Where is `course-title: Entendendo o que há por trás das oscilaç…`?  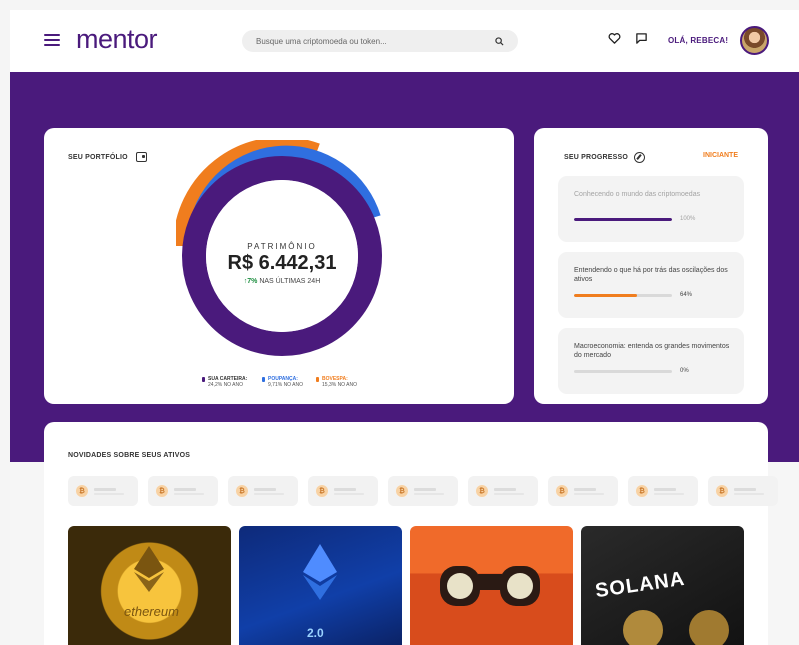
course-title: Entendendo o que há por trás das oscilaç… is located at coordinates (651, 275).